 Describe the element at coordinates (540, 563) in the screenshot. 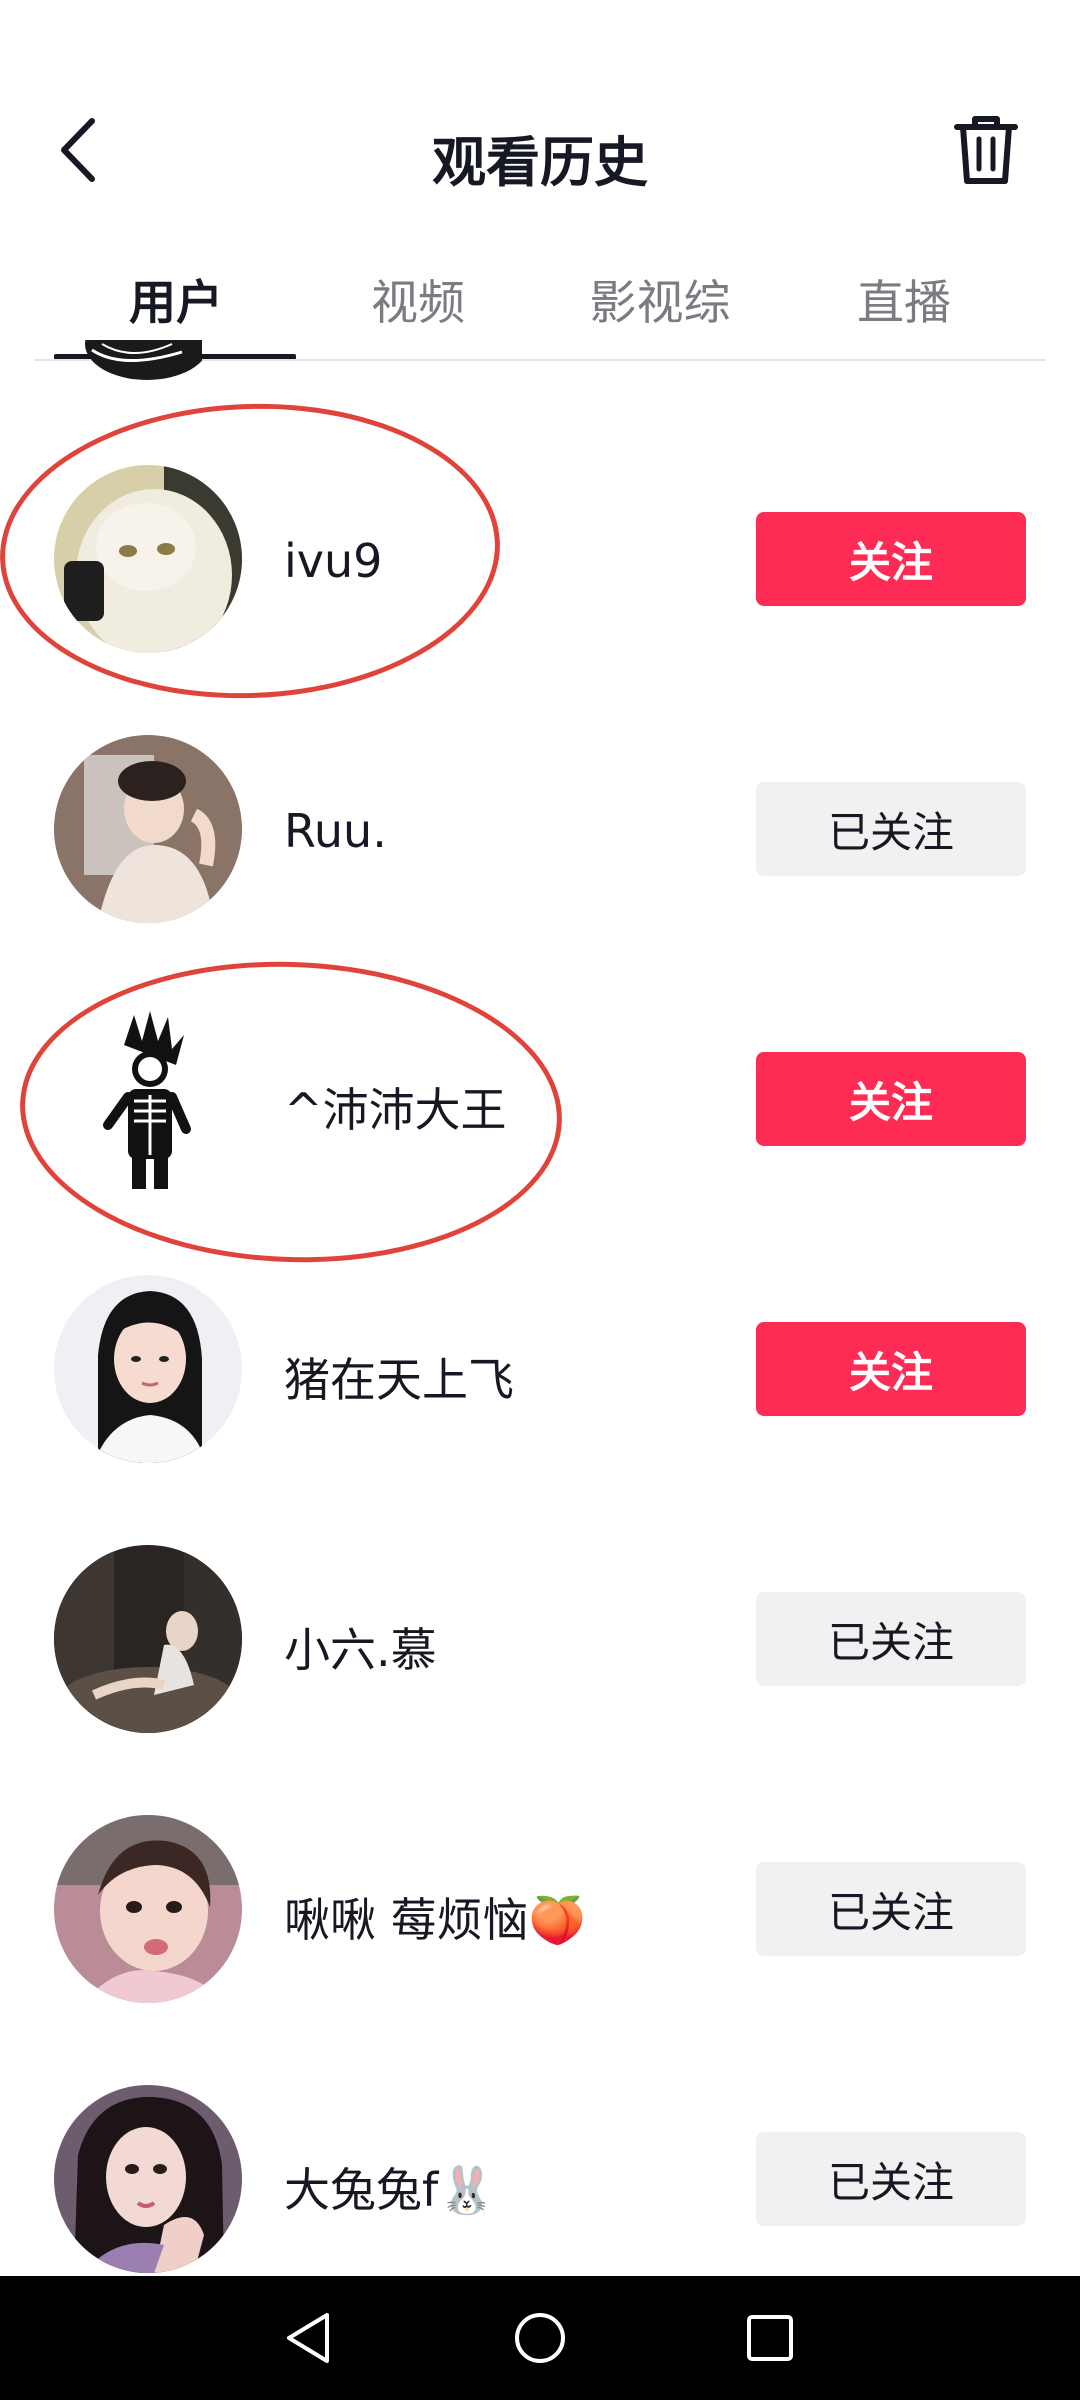

I see `list-item: ivu9 关注` at that location.